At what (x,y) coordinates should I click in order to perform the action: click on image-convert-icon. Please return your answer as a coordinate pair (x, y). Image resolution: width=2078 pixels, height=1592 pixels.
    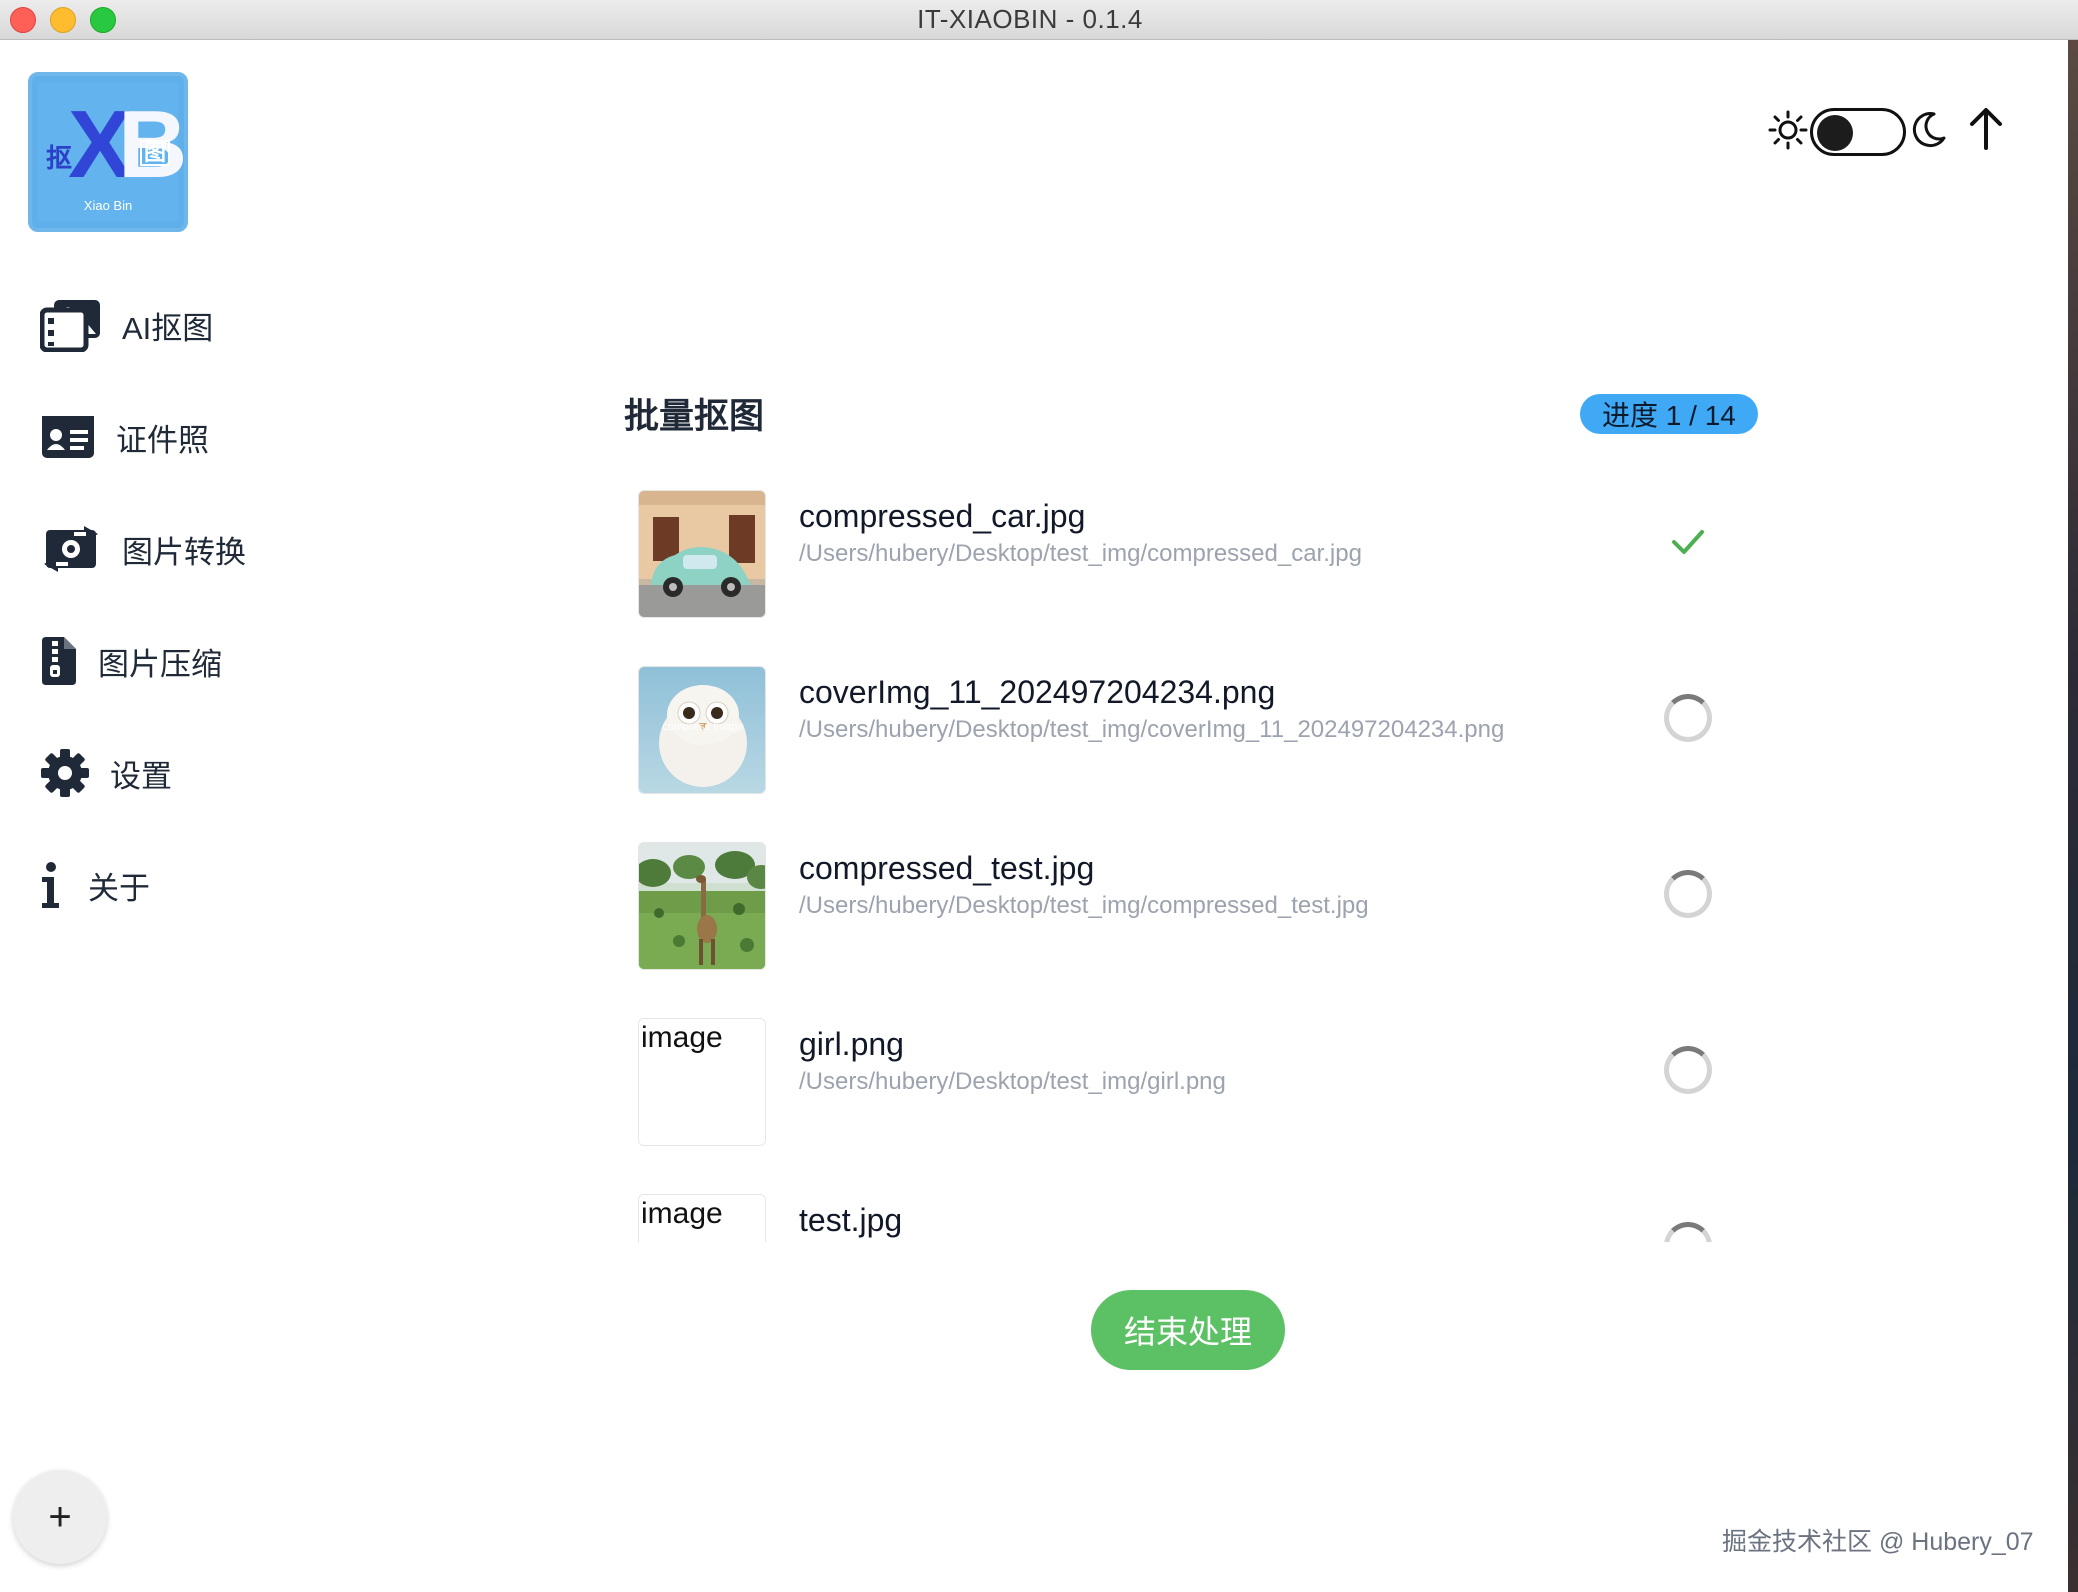
    Looking at the image, I should click on (71, 549).